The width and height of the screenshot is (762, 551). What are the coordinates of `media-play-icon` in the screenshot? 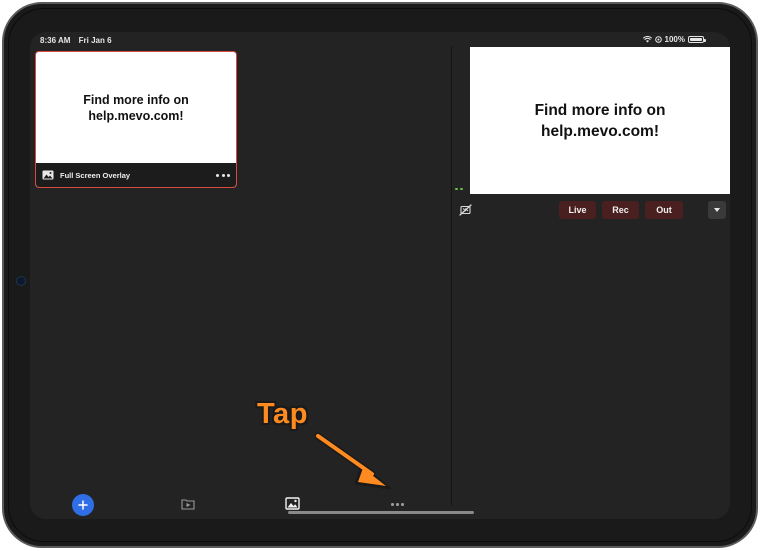 It's located at (188, 504).